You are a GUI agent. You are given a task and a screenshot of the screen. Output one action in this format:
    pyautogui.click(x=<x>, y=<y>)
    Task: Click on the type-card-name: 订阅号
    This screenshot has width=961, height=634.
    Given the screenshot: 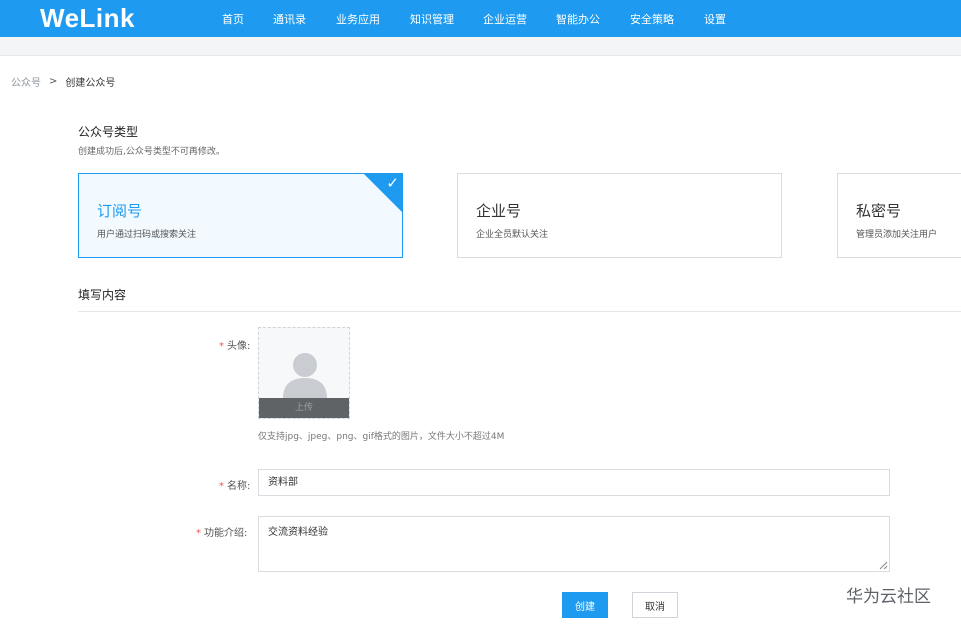 What is the action you would take?
    pyautogui.click(x=120, y=211)
    